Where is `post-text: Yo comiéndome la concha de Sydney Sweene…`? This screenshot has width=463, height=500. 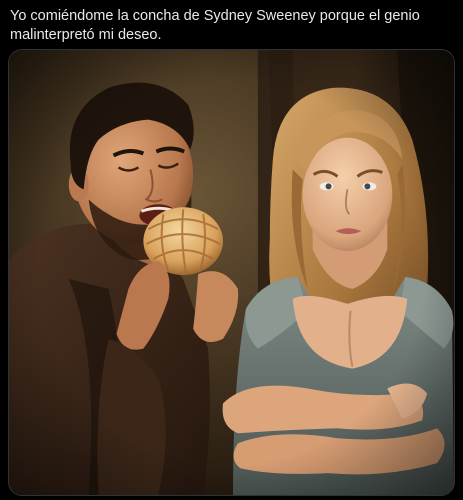
post-text: Yo comiéndome la concha de Sydney Sweene… is located at coordinates (215, 25).